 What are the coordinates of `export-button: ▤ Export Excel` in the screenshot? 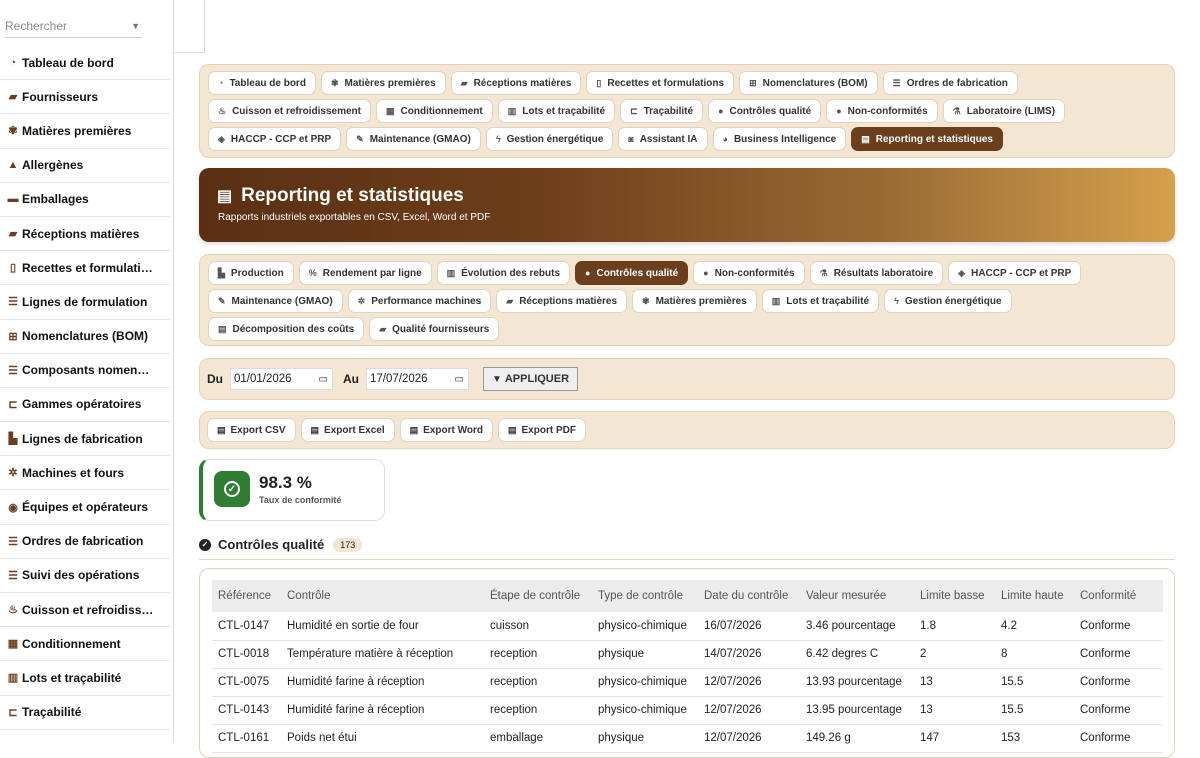 It's located at (347, 430).